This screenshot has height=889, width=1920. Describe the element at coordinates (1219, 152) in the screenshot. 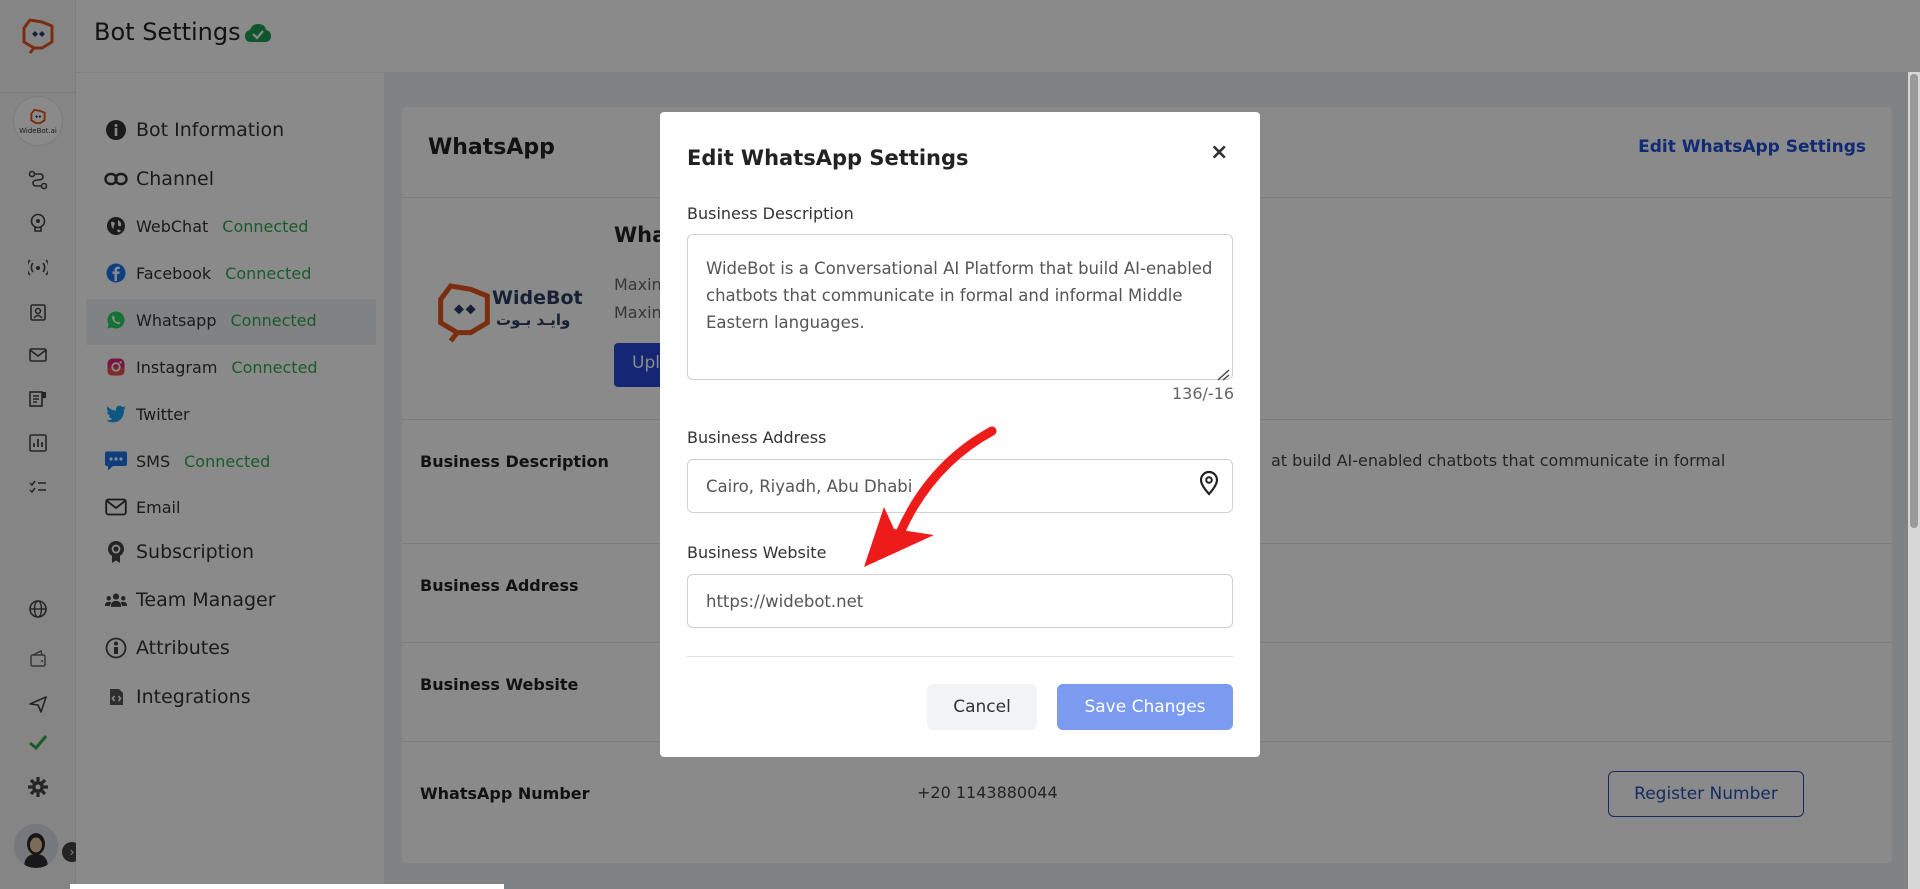

I see `close-icon: ×` at that location.